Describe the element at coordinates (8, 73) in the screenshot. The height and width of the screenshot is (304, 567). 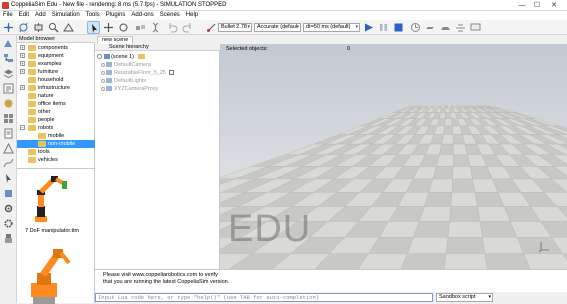
I see `layers-icon` at that location.